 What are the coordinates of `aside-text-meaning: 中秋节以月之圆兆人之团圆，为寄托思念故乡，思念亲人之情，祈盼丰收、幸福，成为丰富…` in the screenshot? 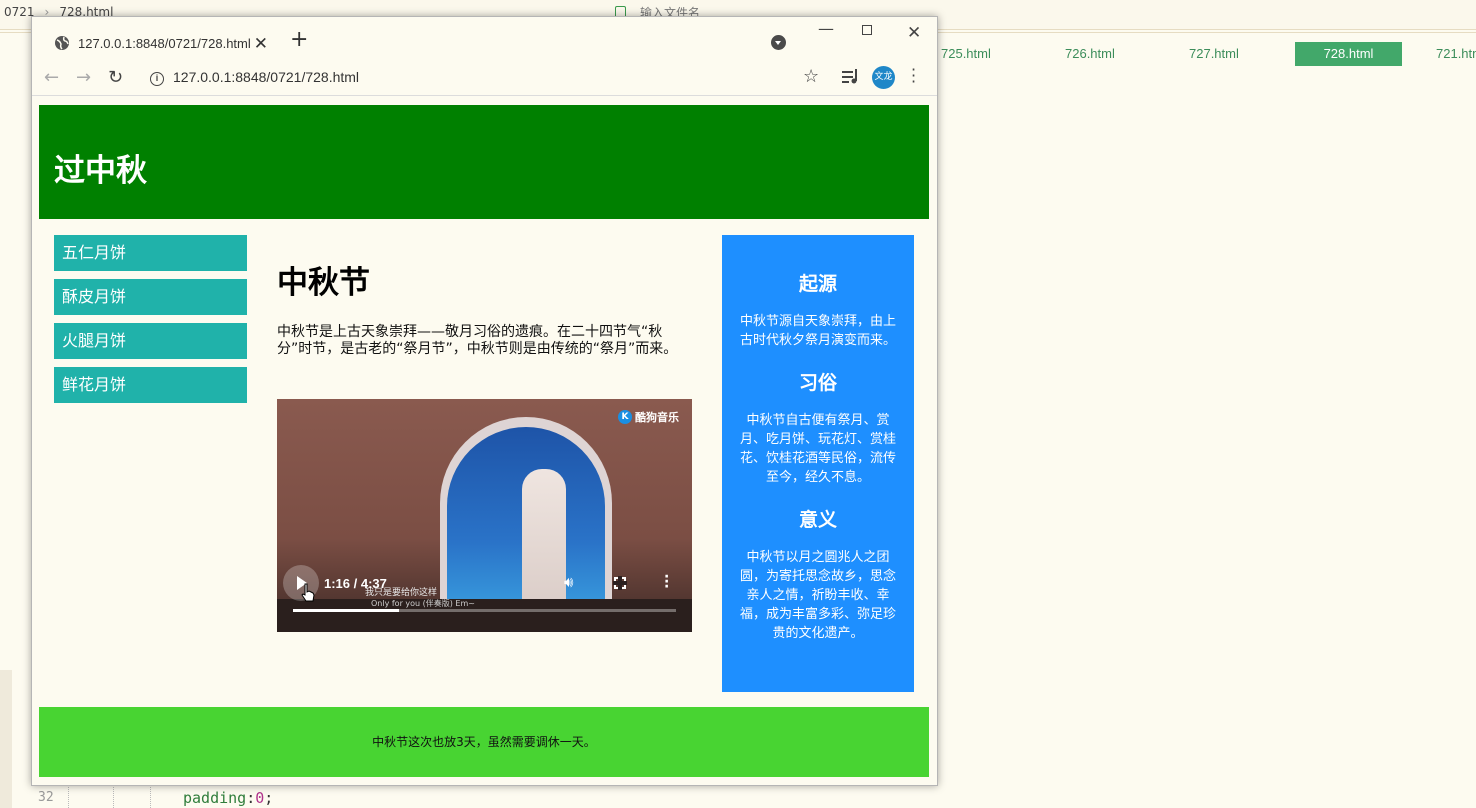 It's located at (817, 595).